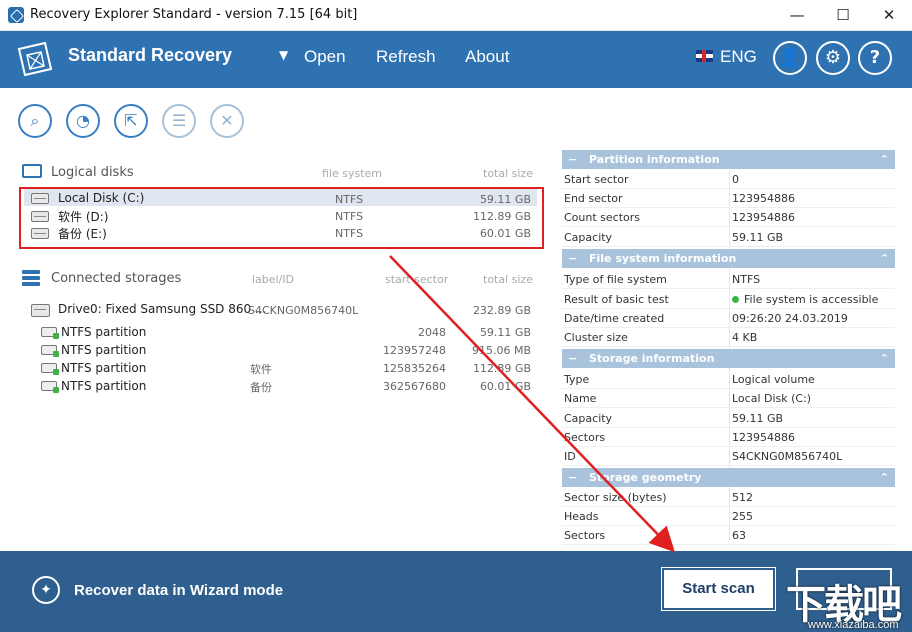 This screenshot has width=912, height=632. I want to click on partition-size: 59.11 GB, so click(505, 332).